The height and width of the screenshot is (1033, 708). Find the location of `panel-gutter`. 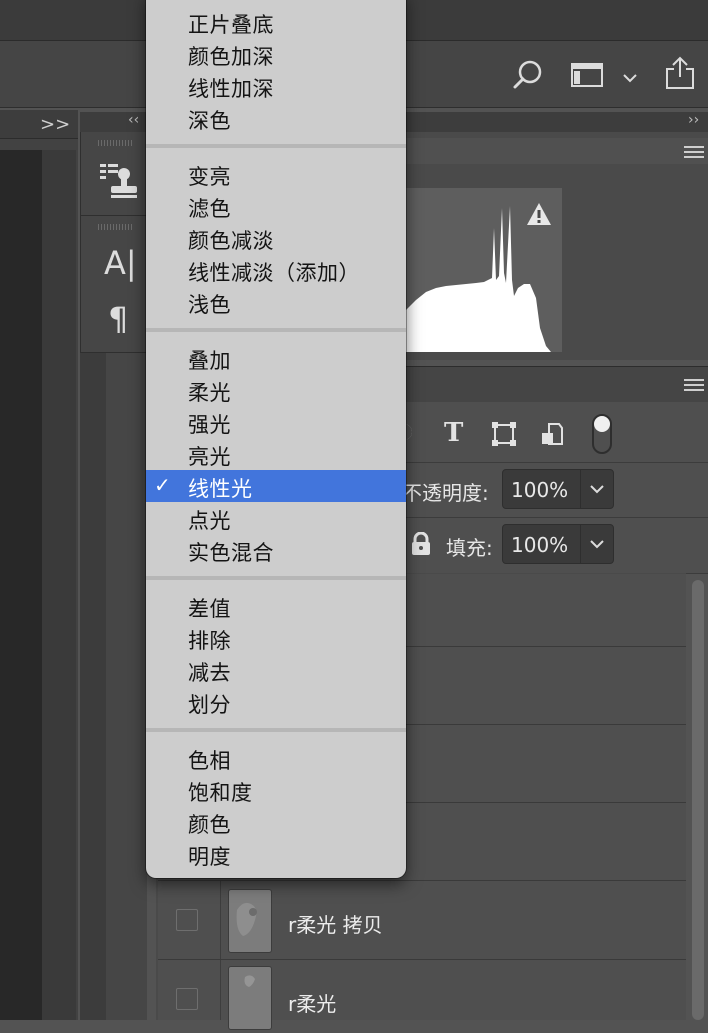

panel-gutter is located at coordinates (93, 686).